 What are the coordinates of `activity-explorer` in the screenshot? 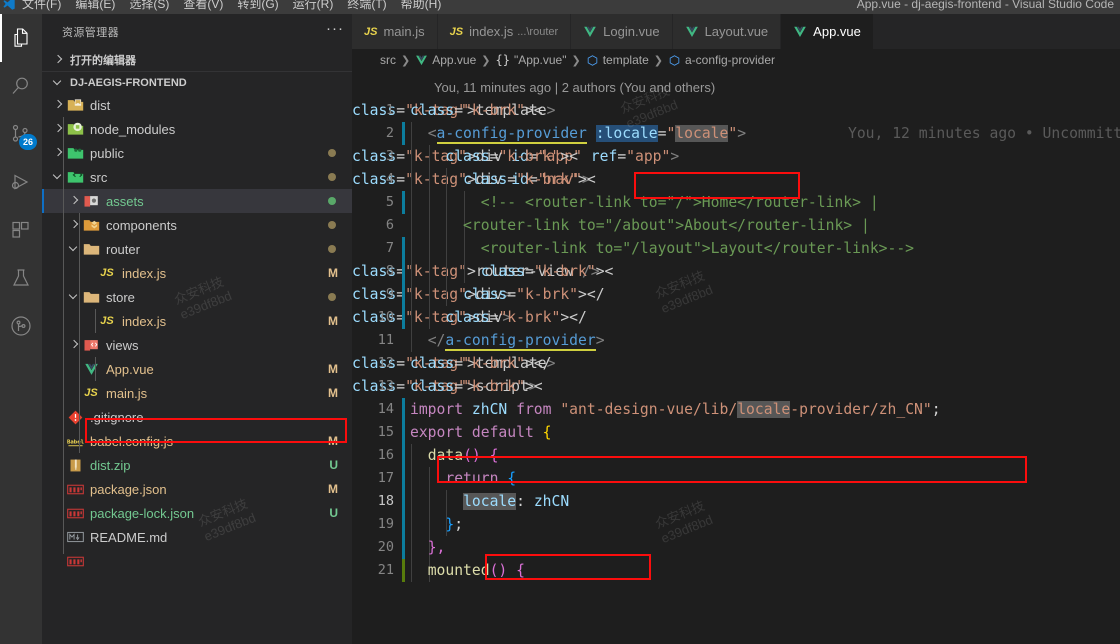 It's located at (21, 38).